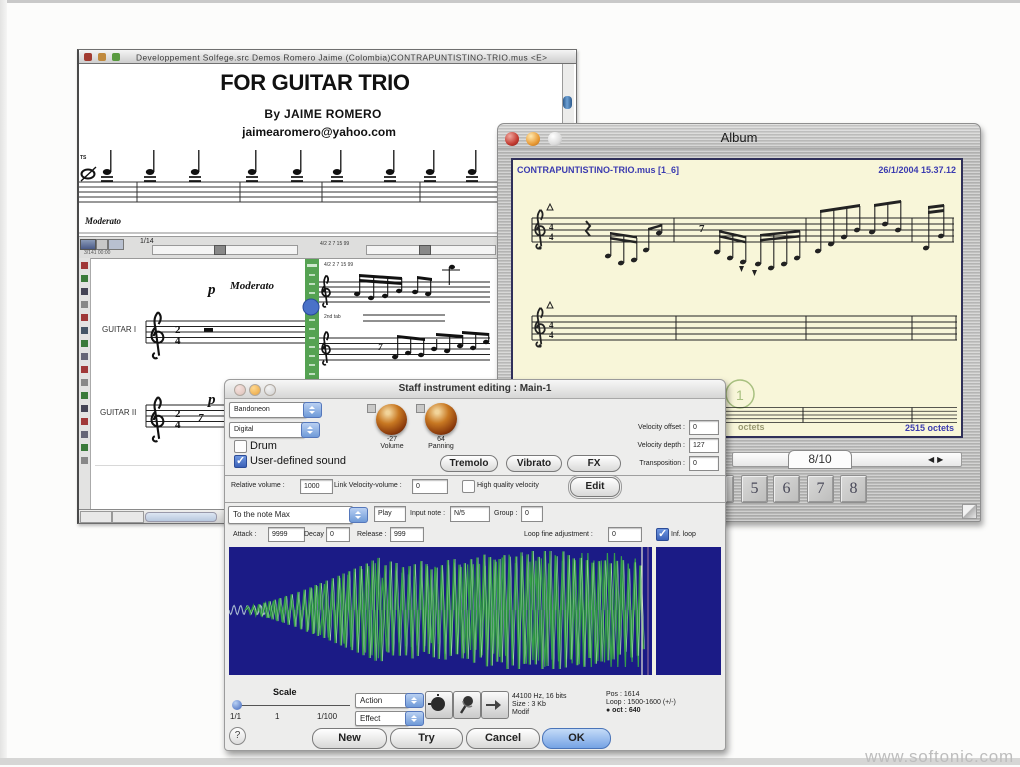 This screenshot has height=767, width=1020. Describe the element at coordinates (338, 265) in the screenshot. I see `svg-text: 4/2 2 7 15 99` at that location.